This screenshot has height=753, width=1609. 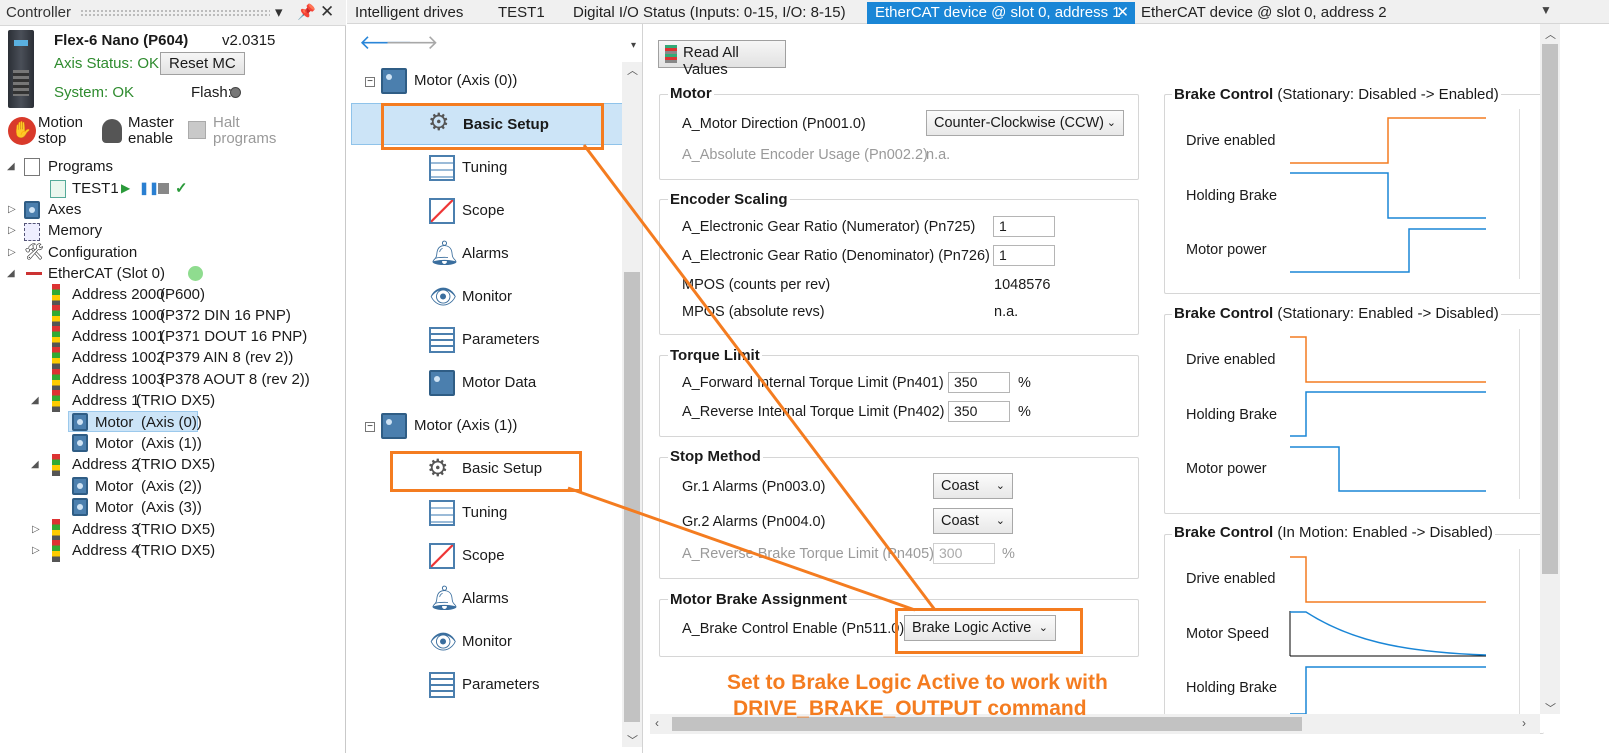 I want to click on annotation-arrows, so click(x=752, y=378).